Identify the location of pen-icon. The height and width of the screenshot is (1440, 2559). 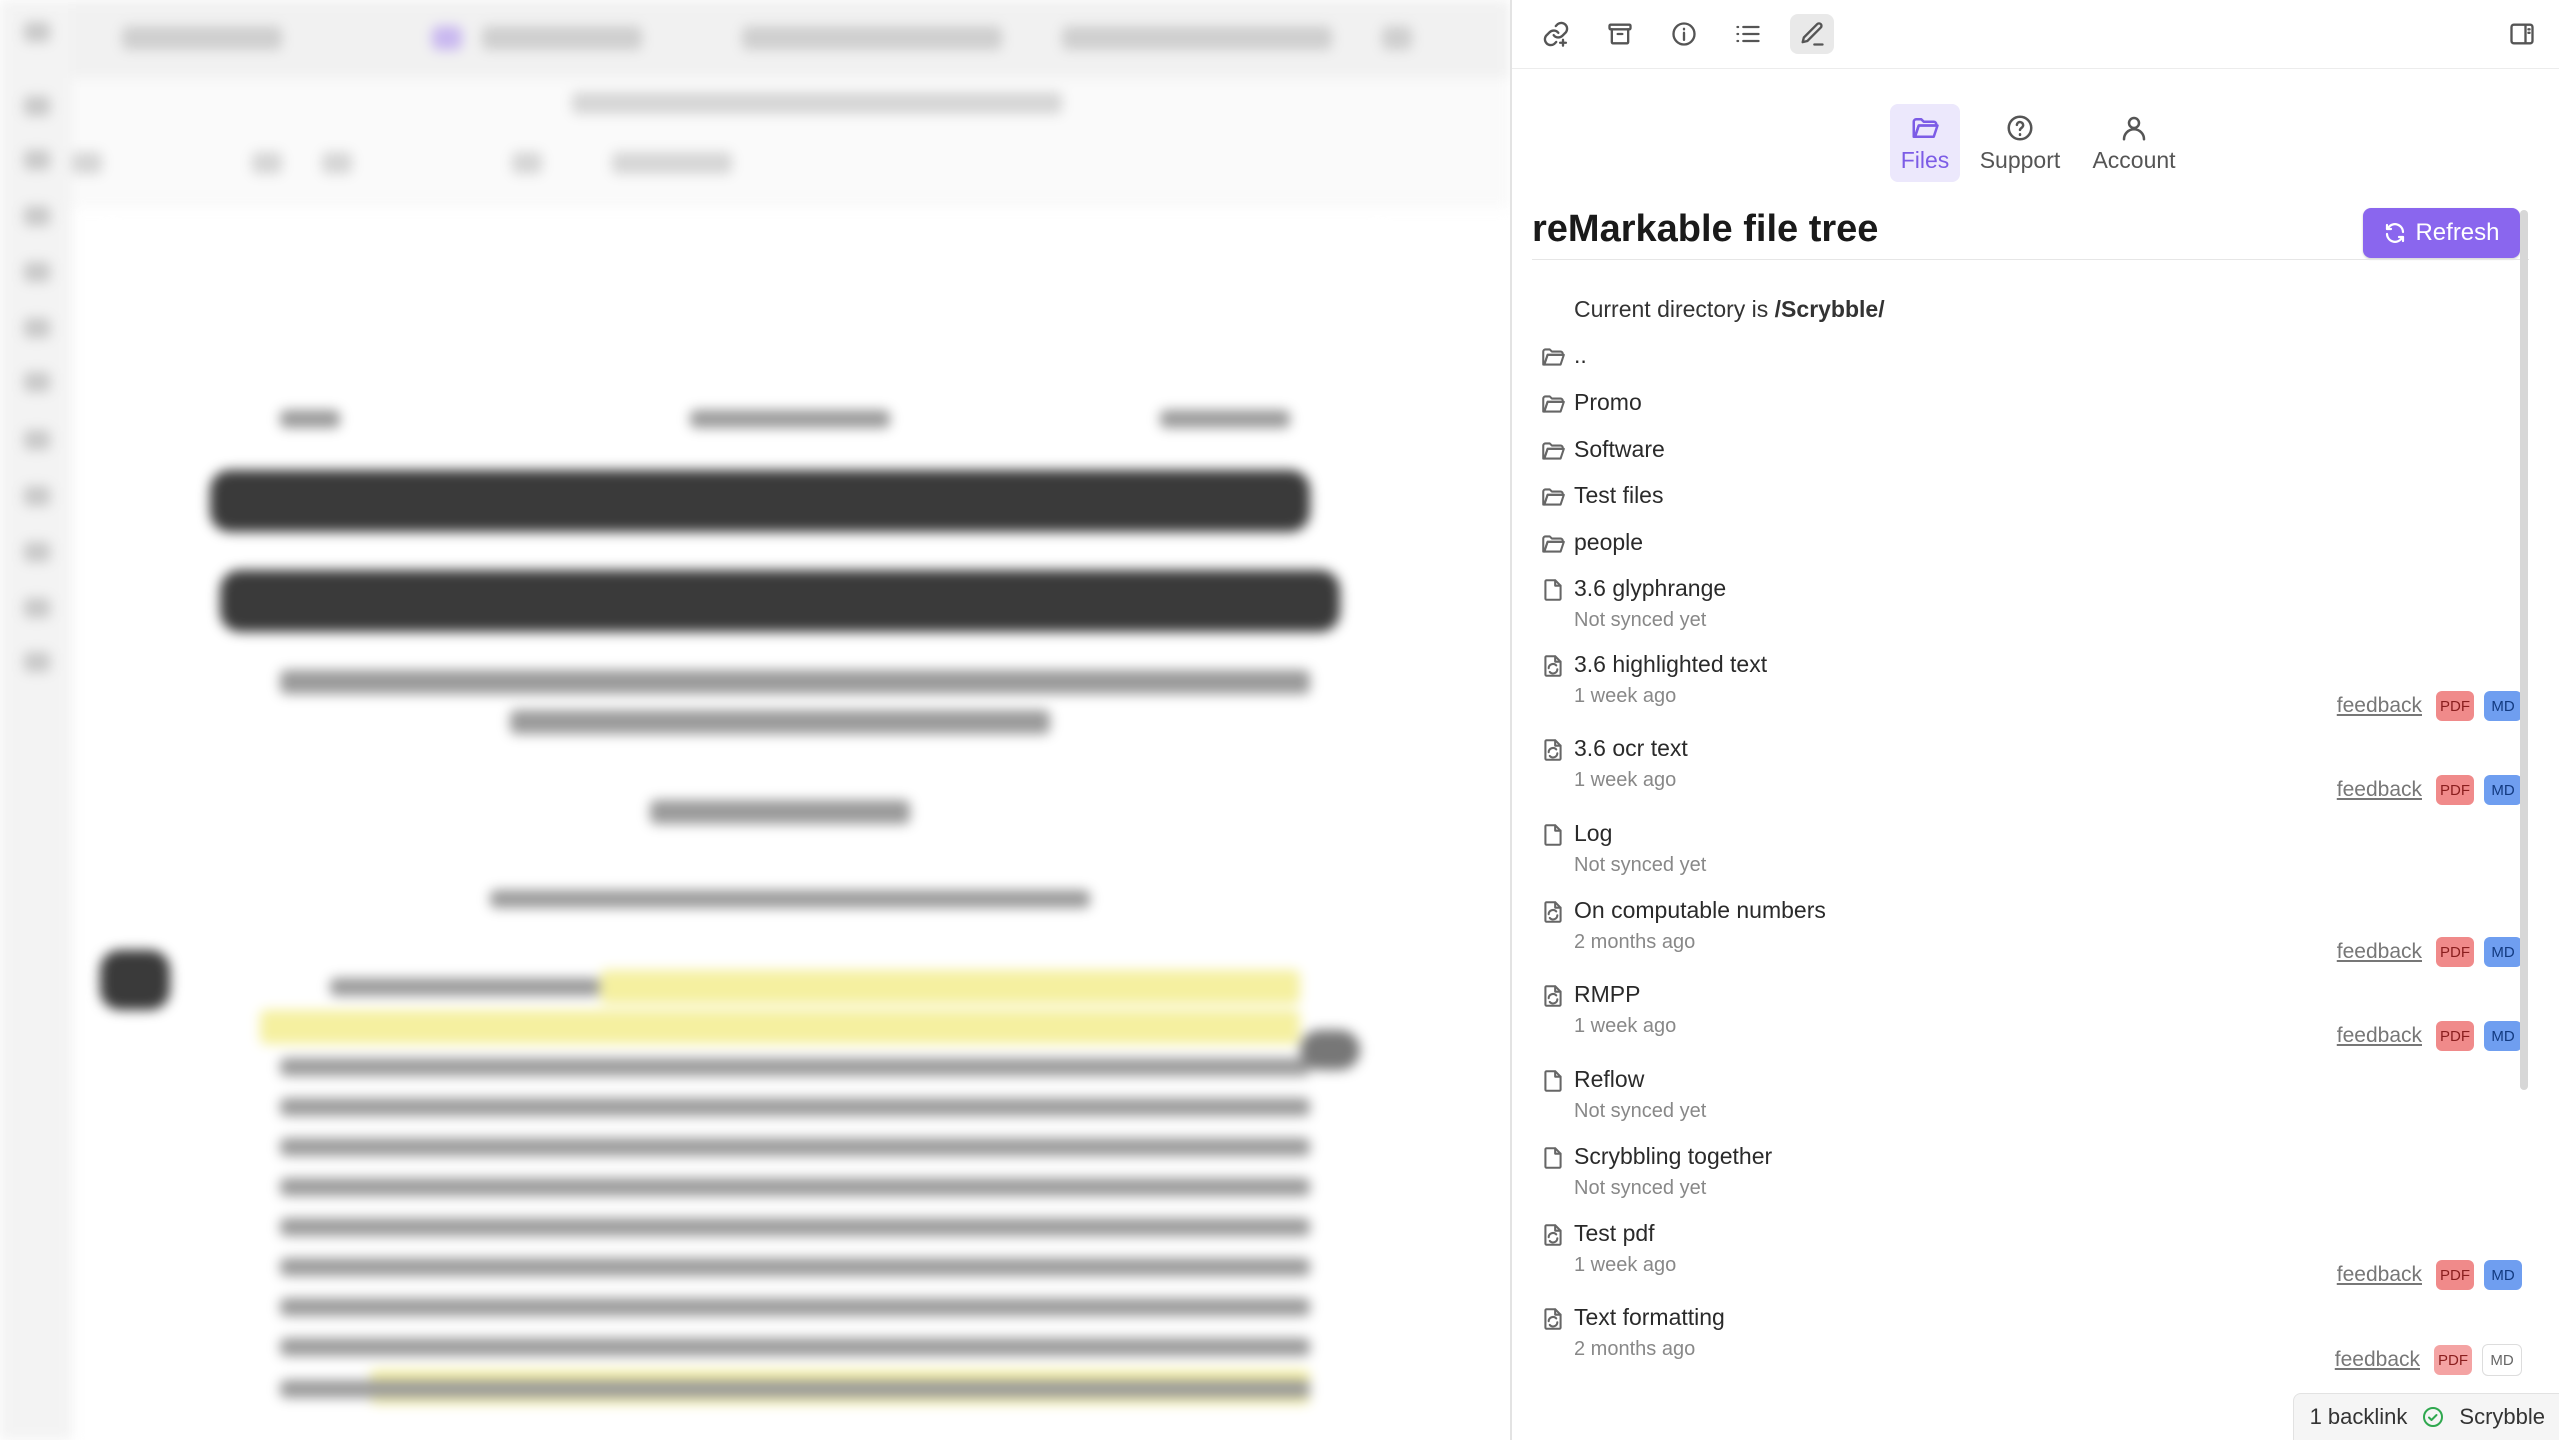
(1812, 34).